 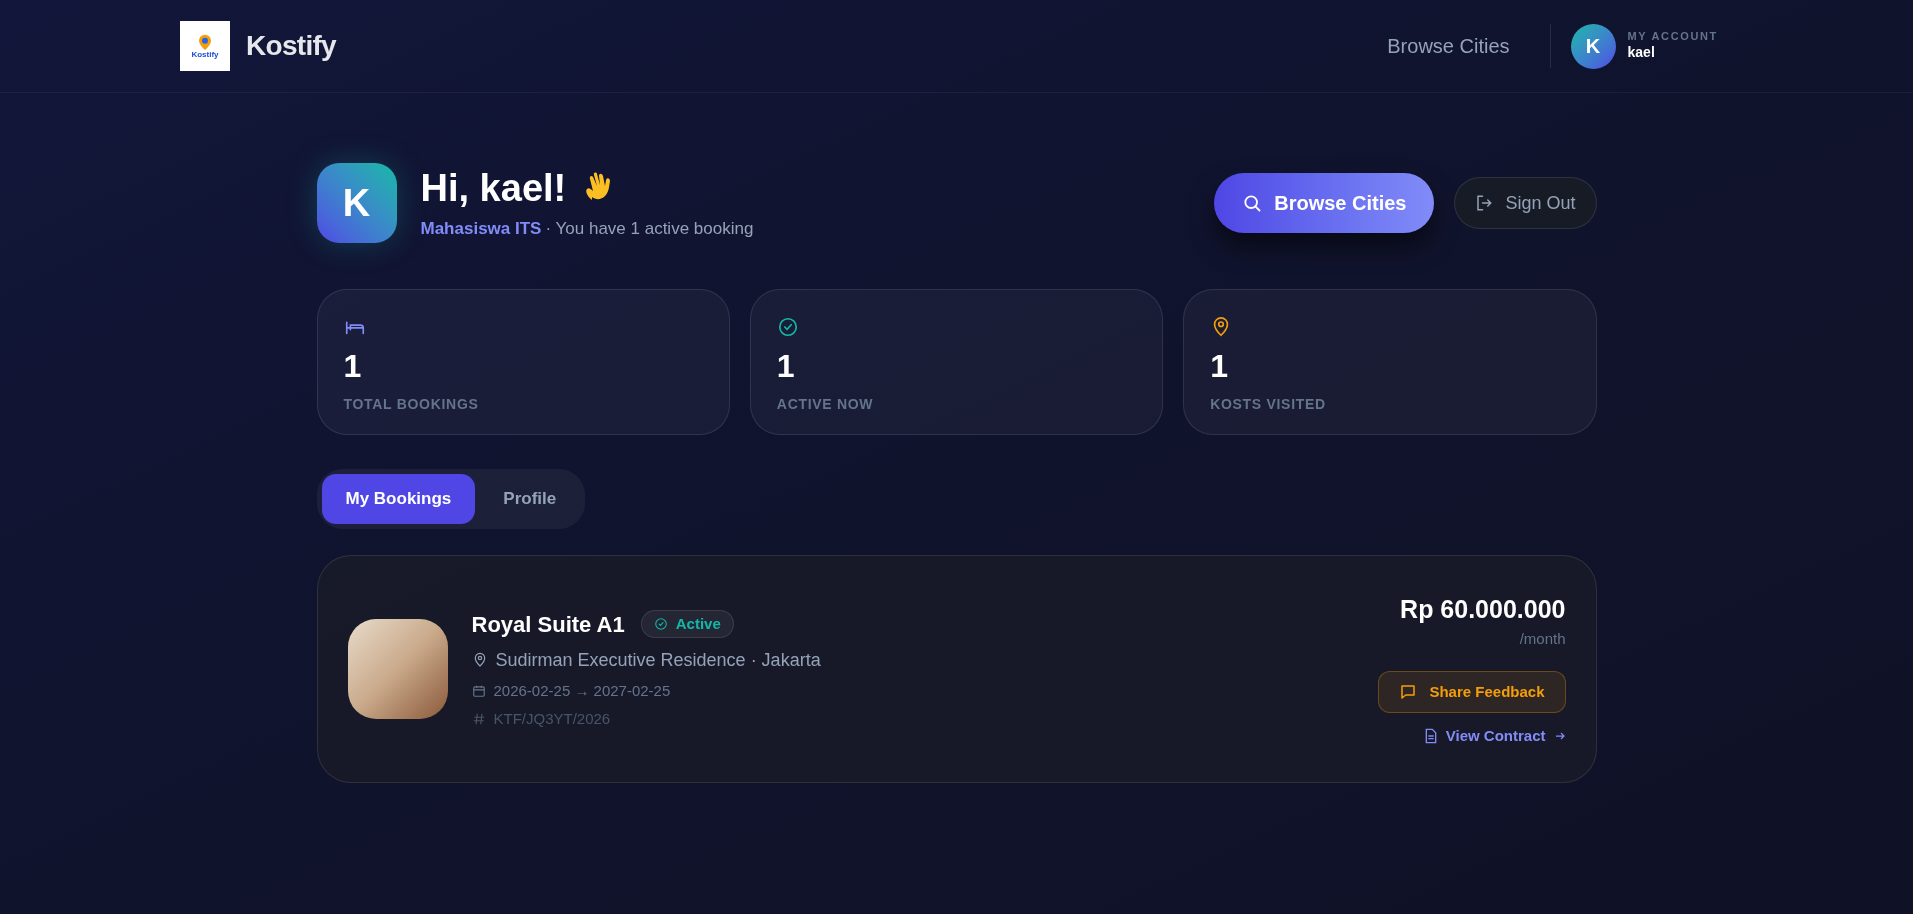 I want to click on status-badge: Active, so click(x=687, y=624).